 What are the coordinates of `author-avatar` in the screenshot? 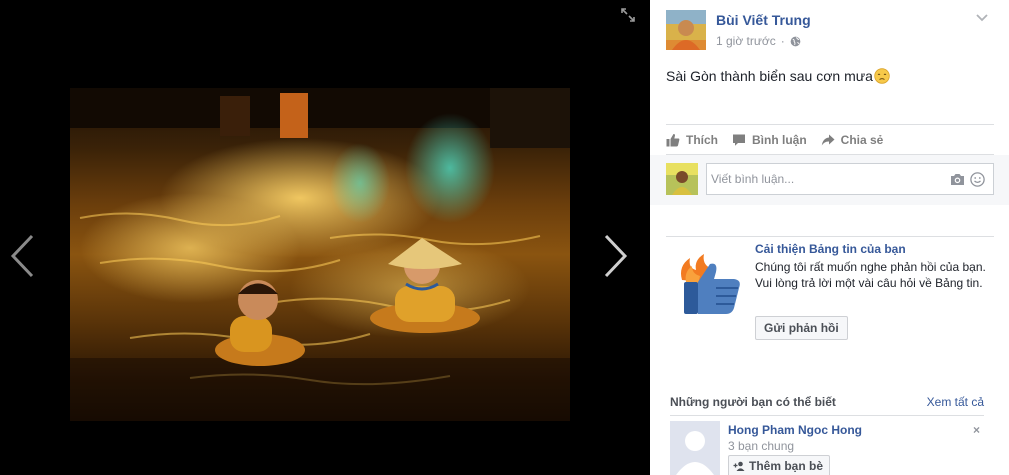 It's located at (686, 30).